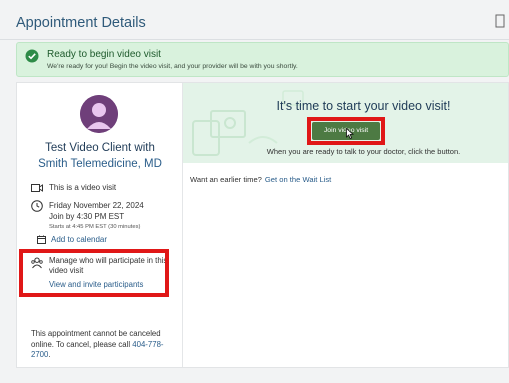  I want to click on calendar-icon, so click(41, 239).